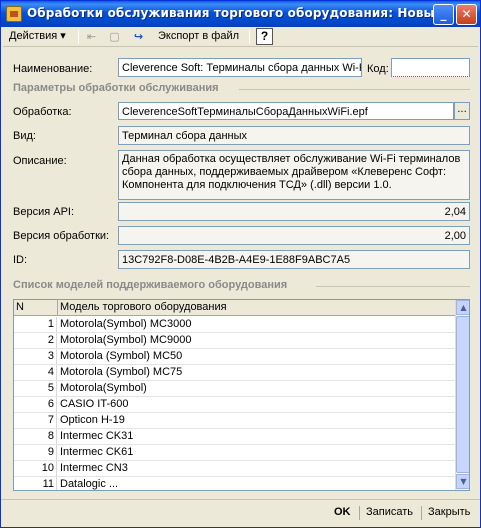  I want to click on code-field, so click(430, 67).